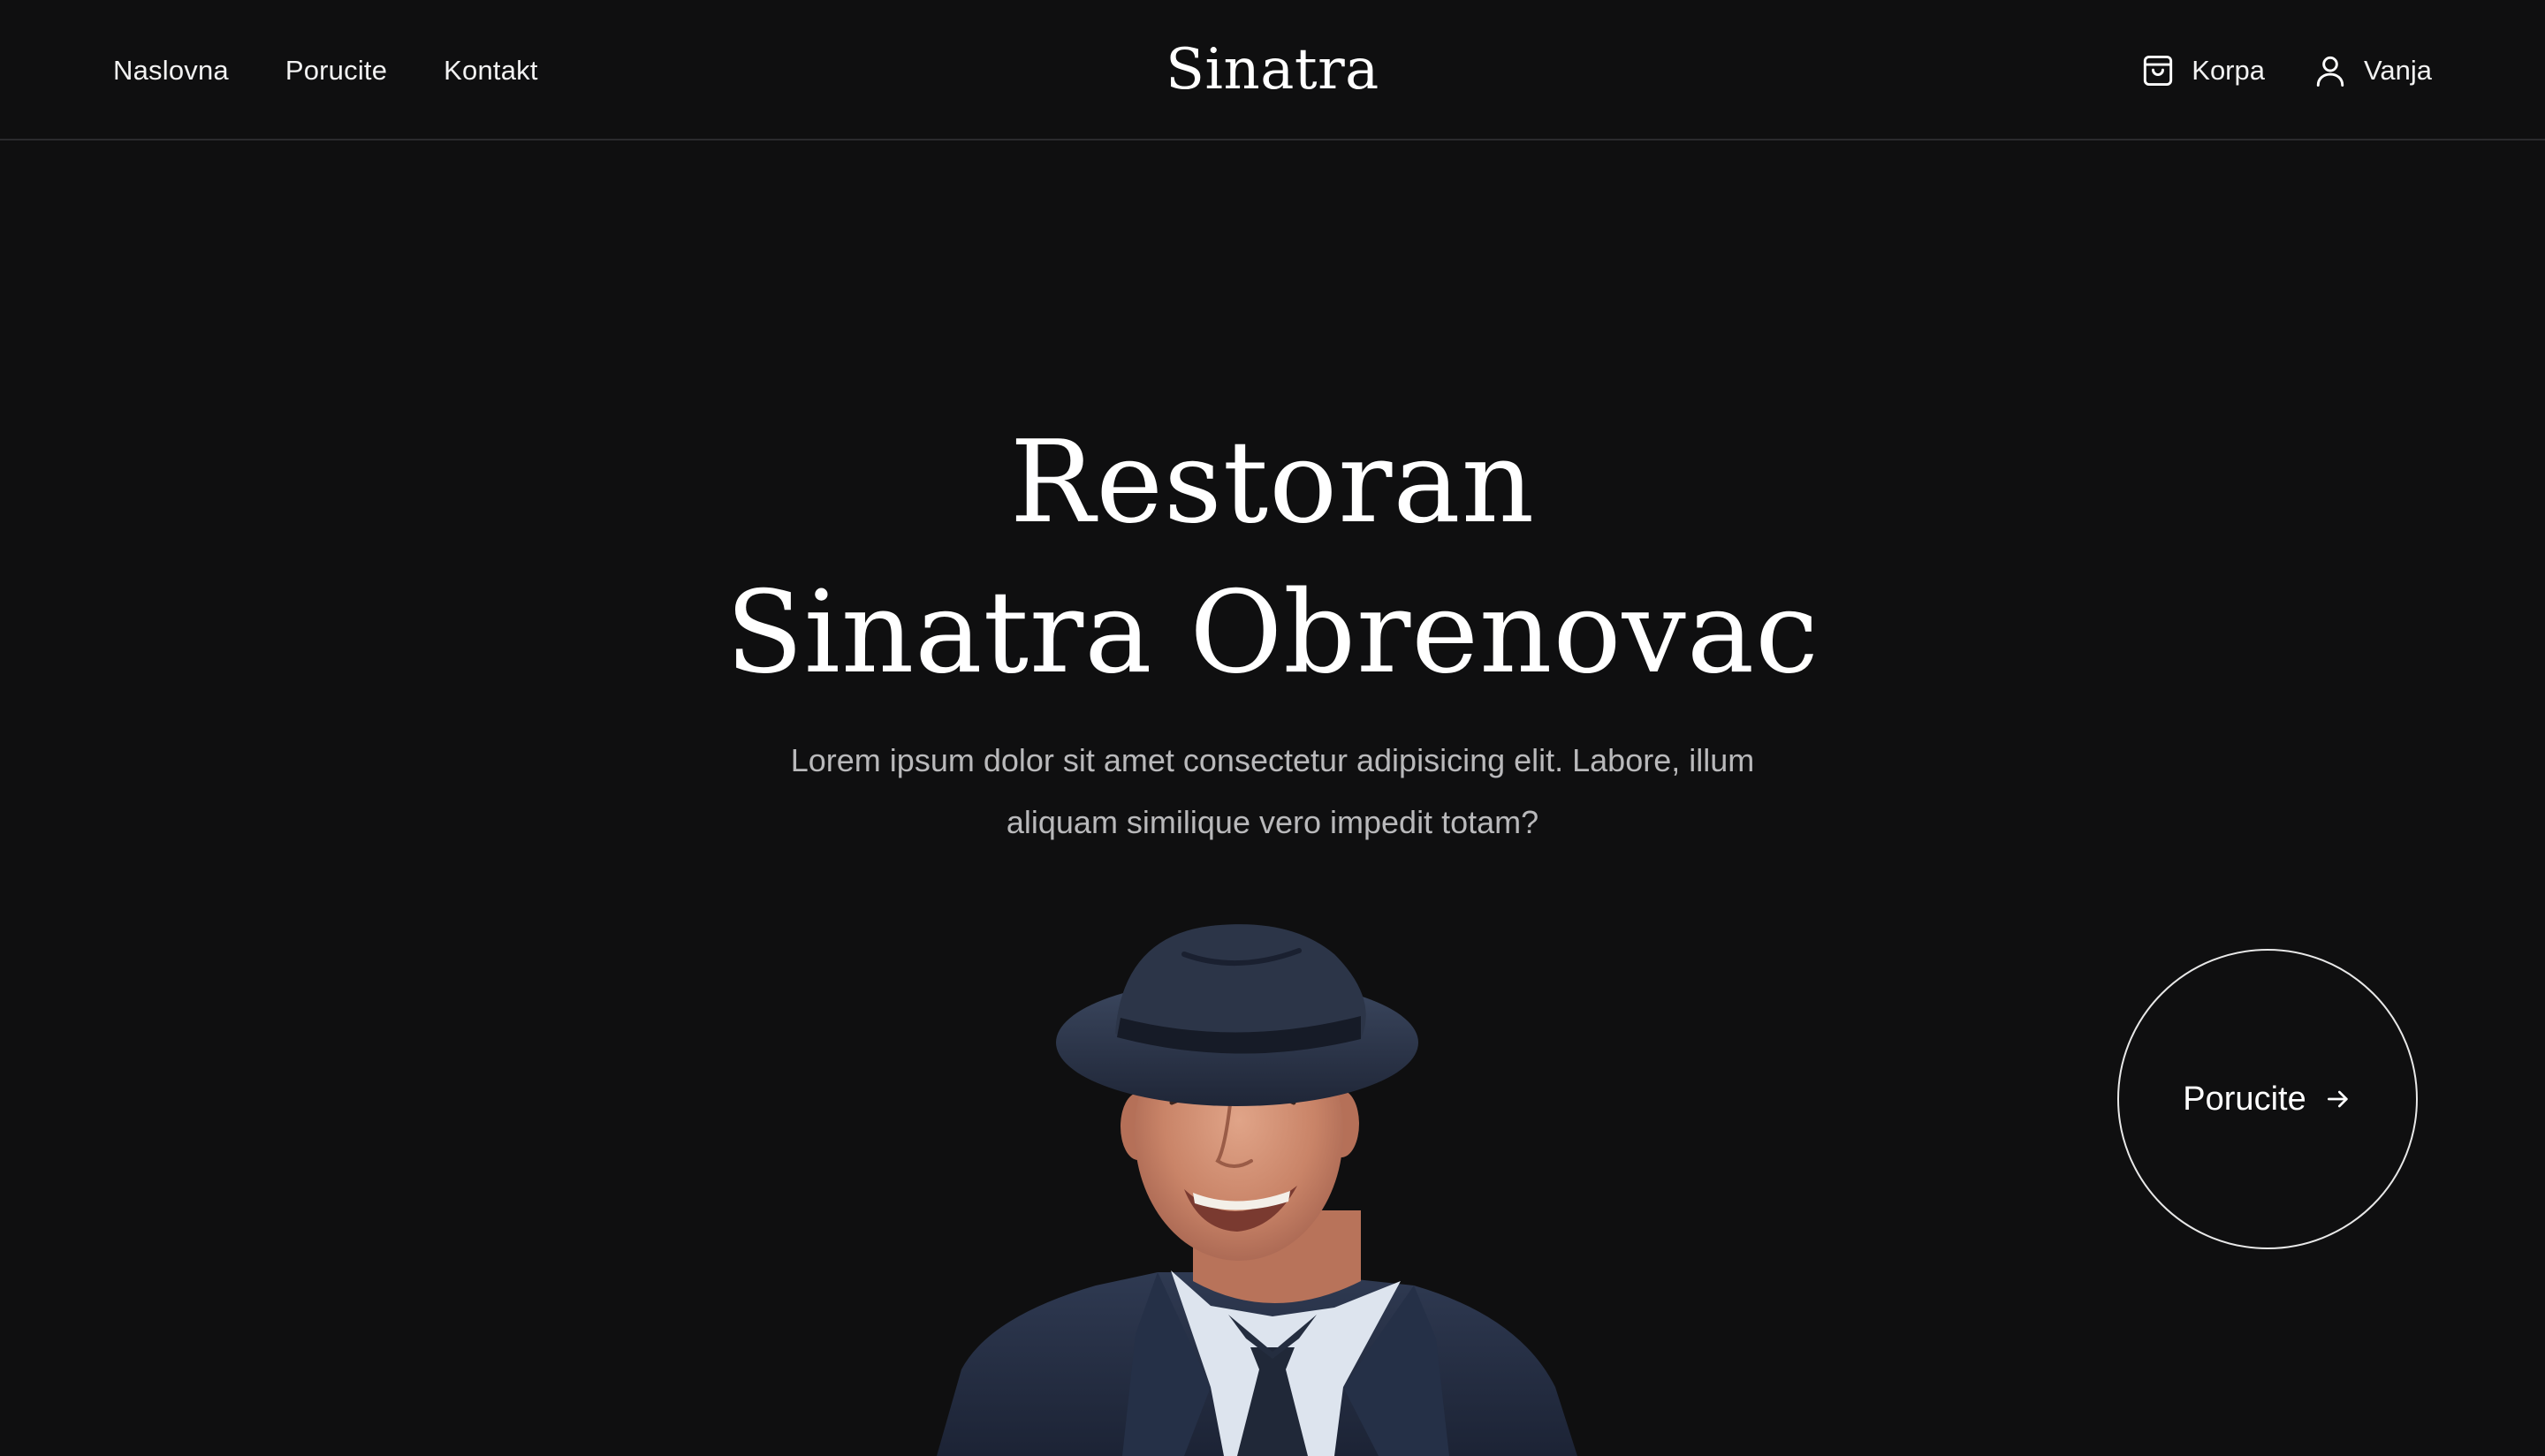  Describe the element at coordinates (2228, 70) in the screenshot. I see `cart-label: Korpa` at that location.